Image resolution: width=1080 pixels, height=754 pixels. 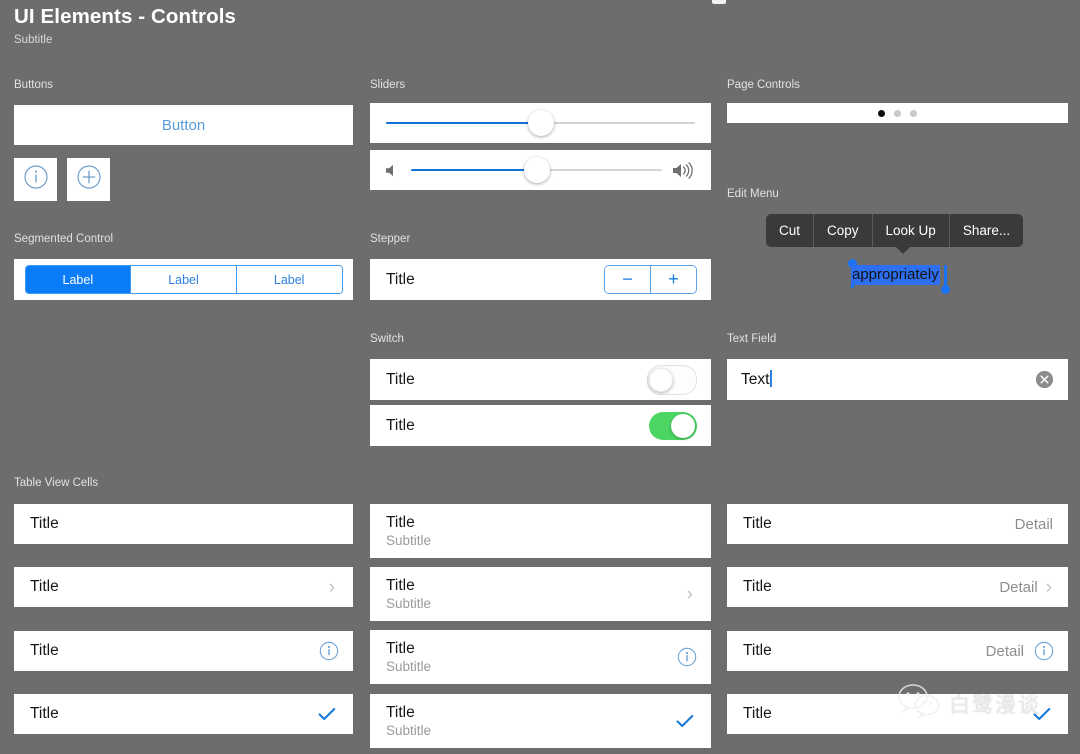 What do you see at coordinates (945, 289) in the screenshot?
I see `selection-handle-end-knob` at bounding box center [945, 289].